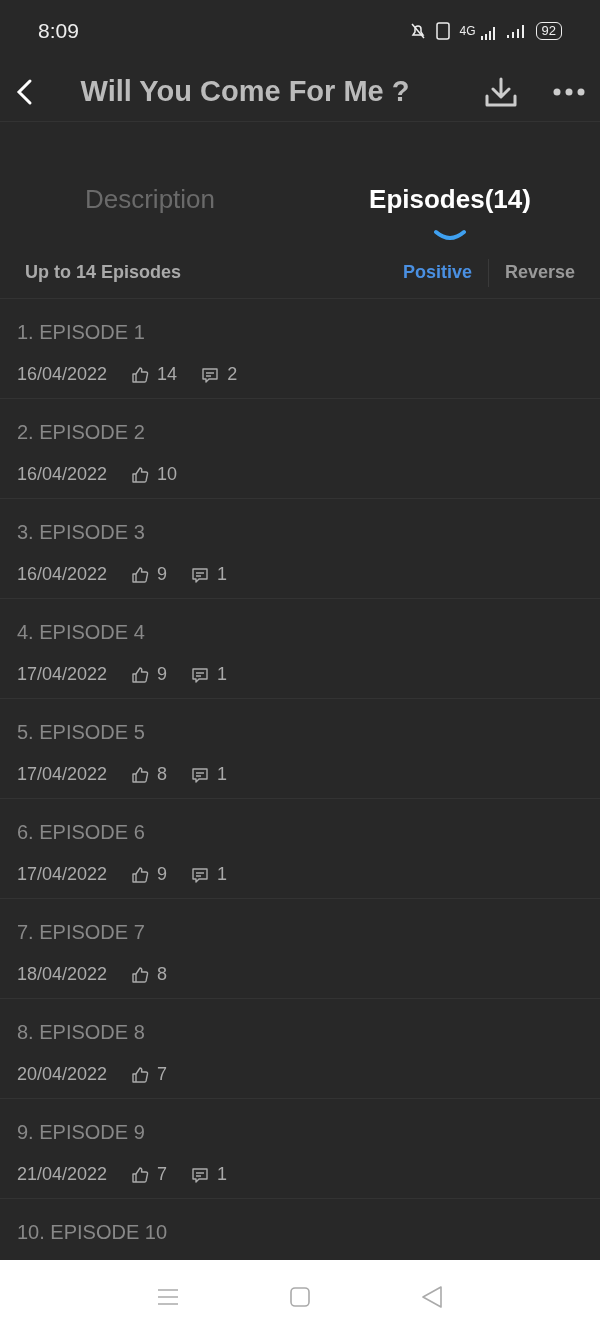 The height and width of the screenshot is (1333, 600). What do you see at coordinates (300, 1032) in the screenshot?
I see `episode-title: 8. EPISODE 8` at bounding box center [300, 1032].